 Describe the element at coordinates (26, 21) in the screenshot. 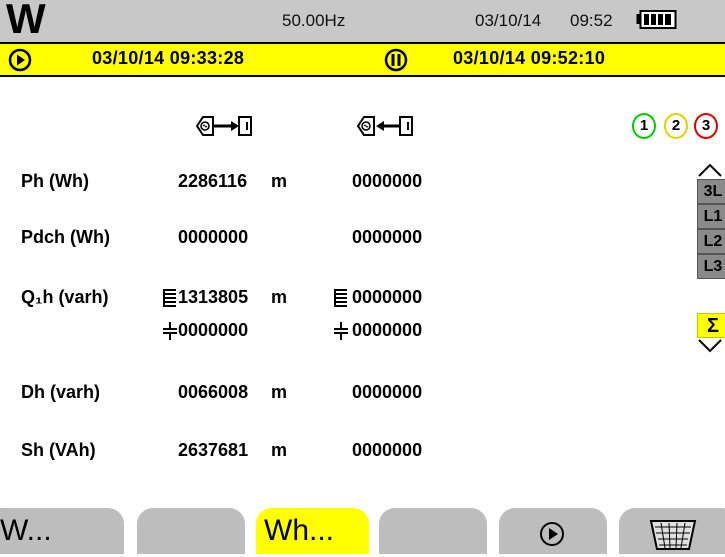

I see `brand-w-icon: W` at that location.